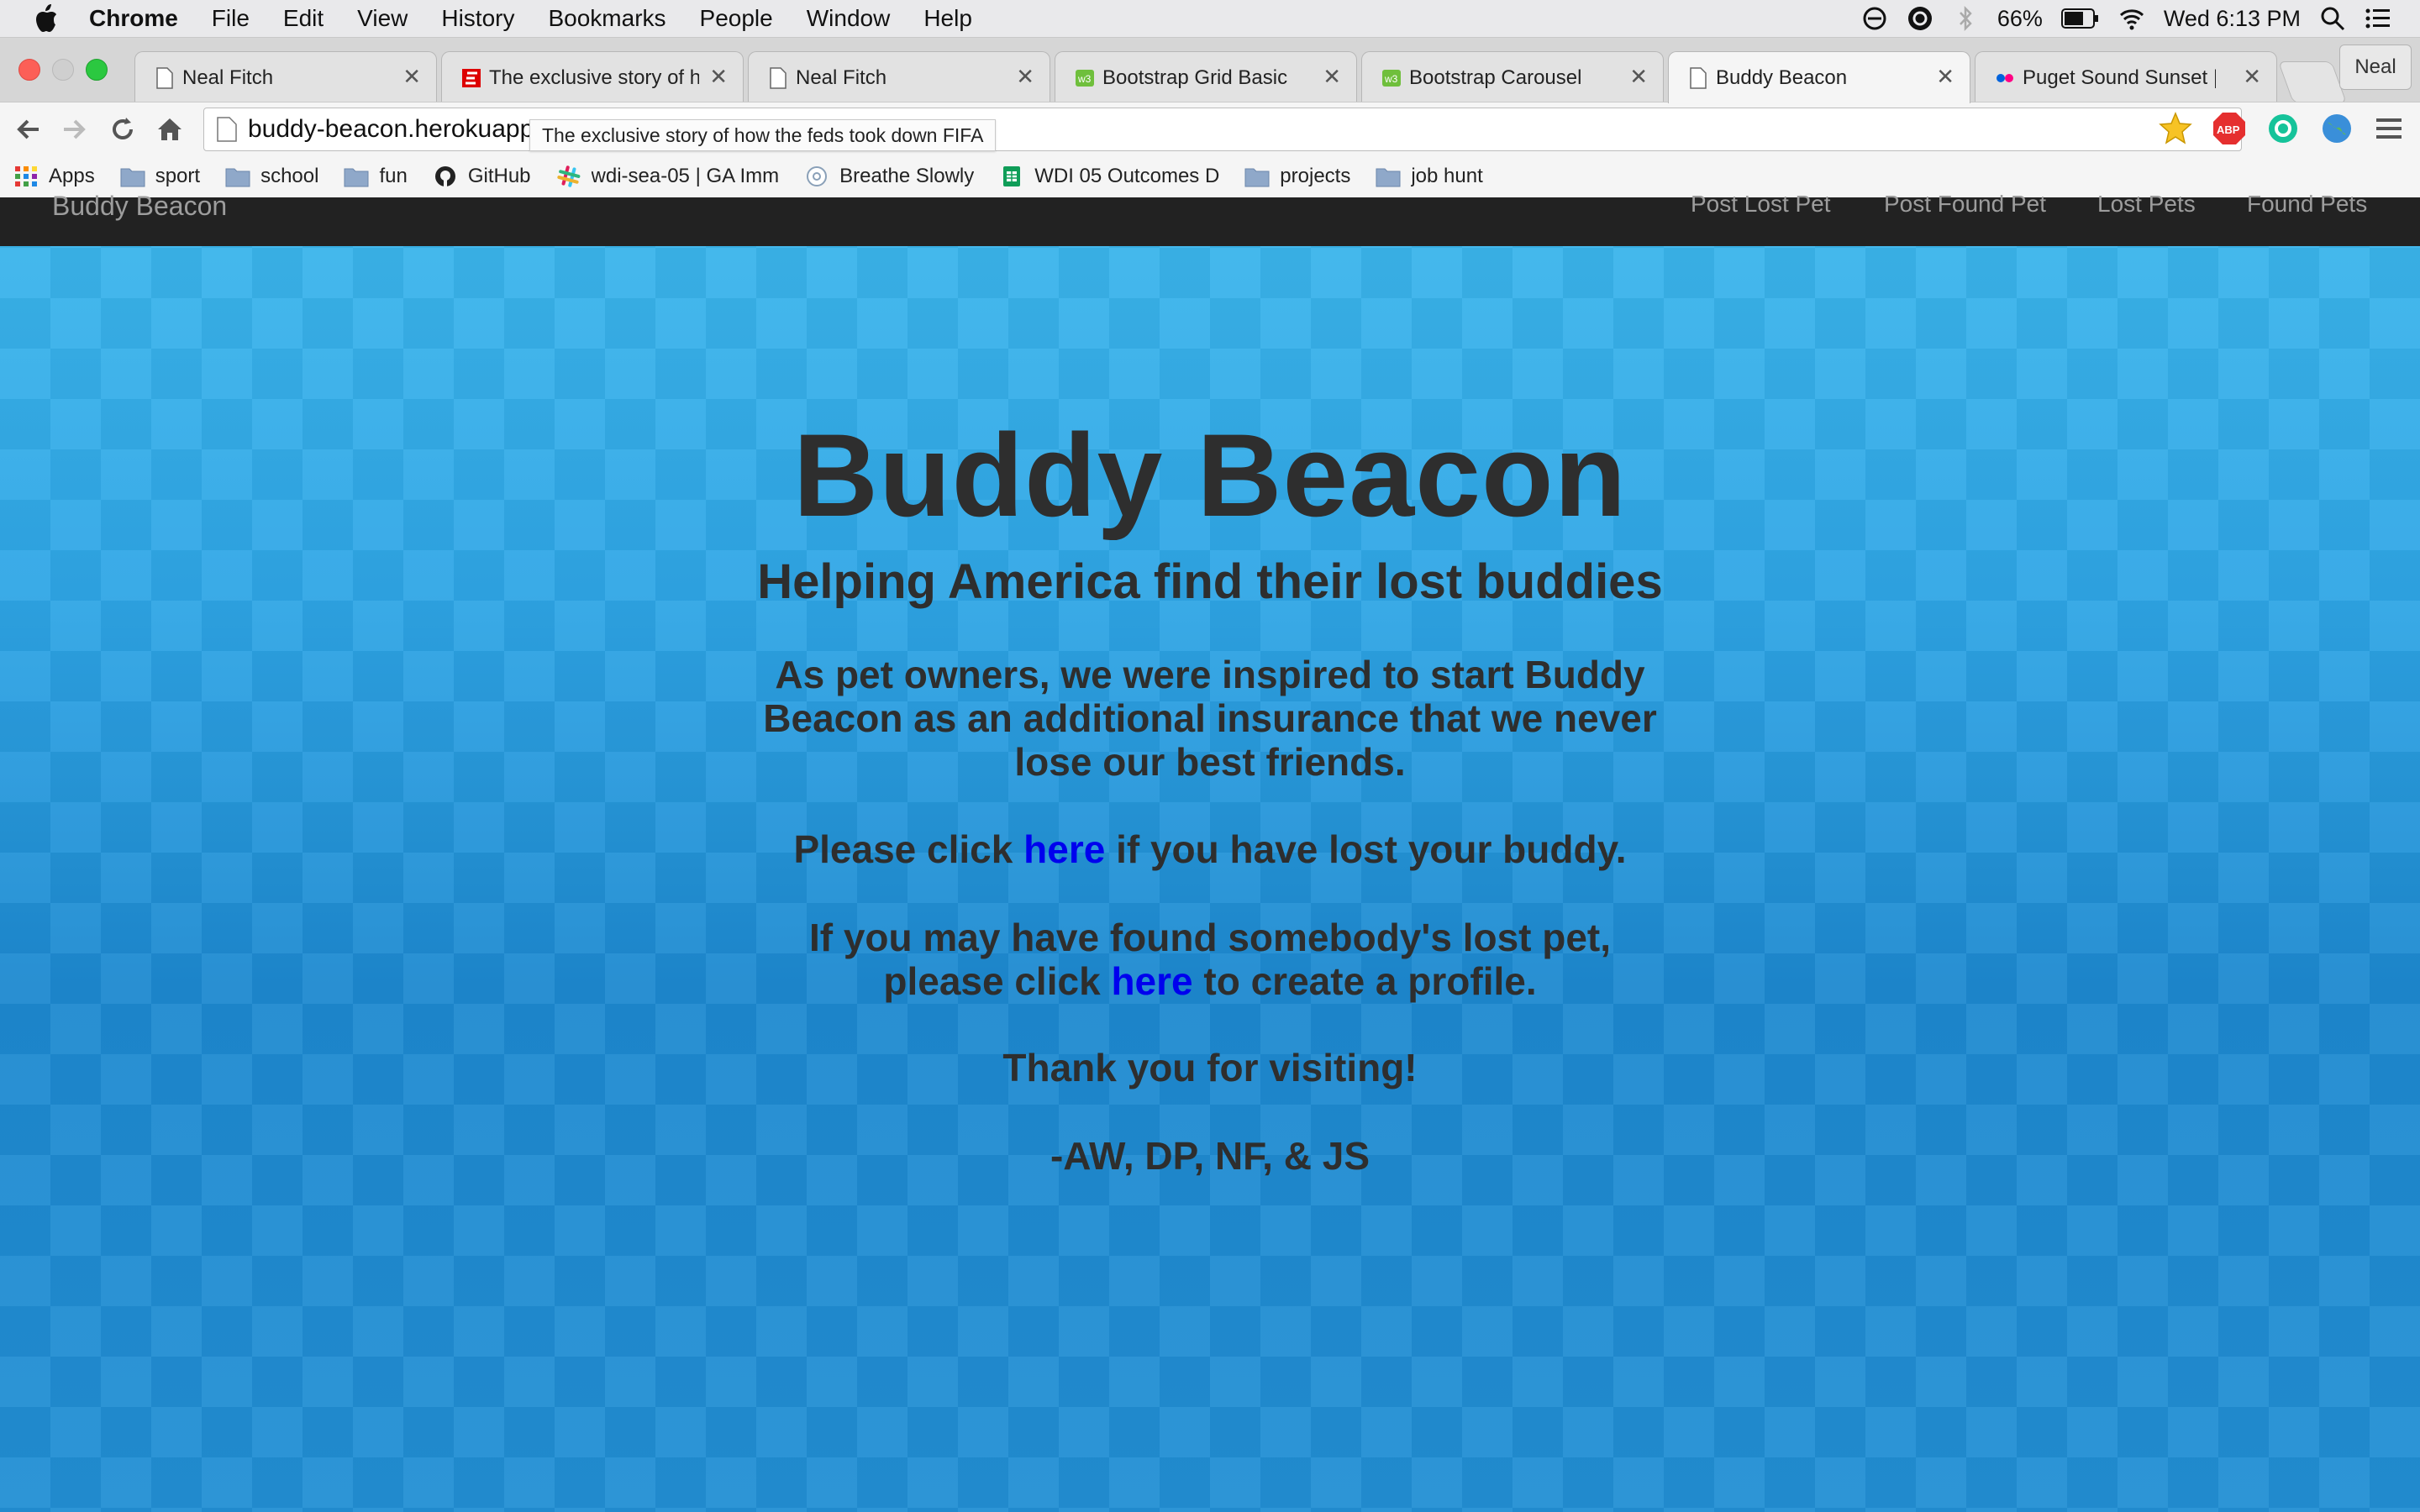 This screenshot has height=1512, width=2420. Describe the element at coordinates (231, 18) in the screenshot. I see `menu-file: File` at that location.